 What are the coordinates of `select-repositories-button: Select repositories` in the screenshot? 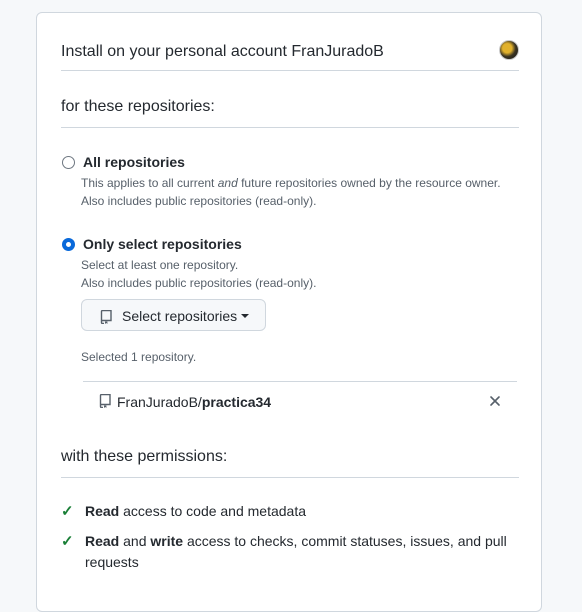 It's located at (173, 315).